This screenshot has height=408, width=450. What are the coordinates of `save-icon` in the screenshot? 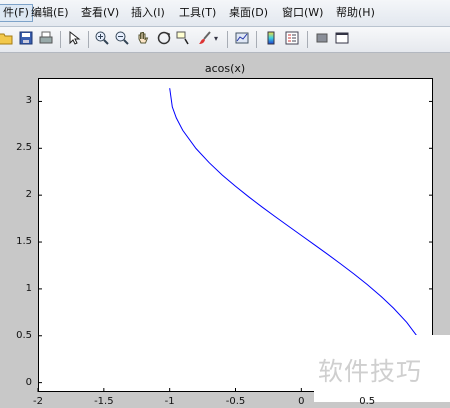 It's located at (26, 39).